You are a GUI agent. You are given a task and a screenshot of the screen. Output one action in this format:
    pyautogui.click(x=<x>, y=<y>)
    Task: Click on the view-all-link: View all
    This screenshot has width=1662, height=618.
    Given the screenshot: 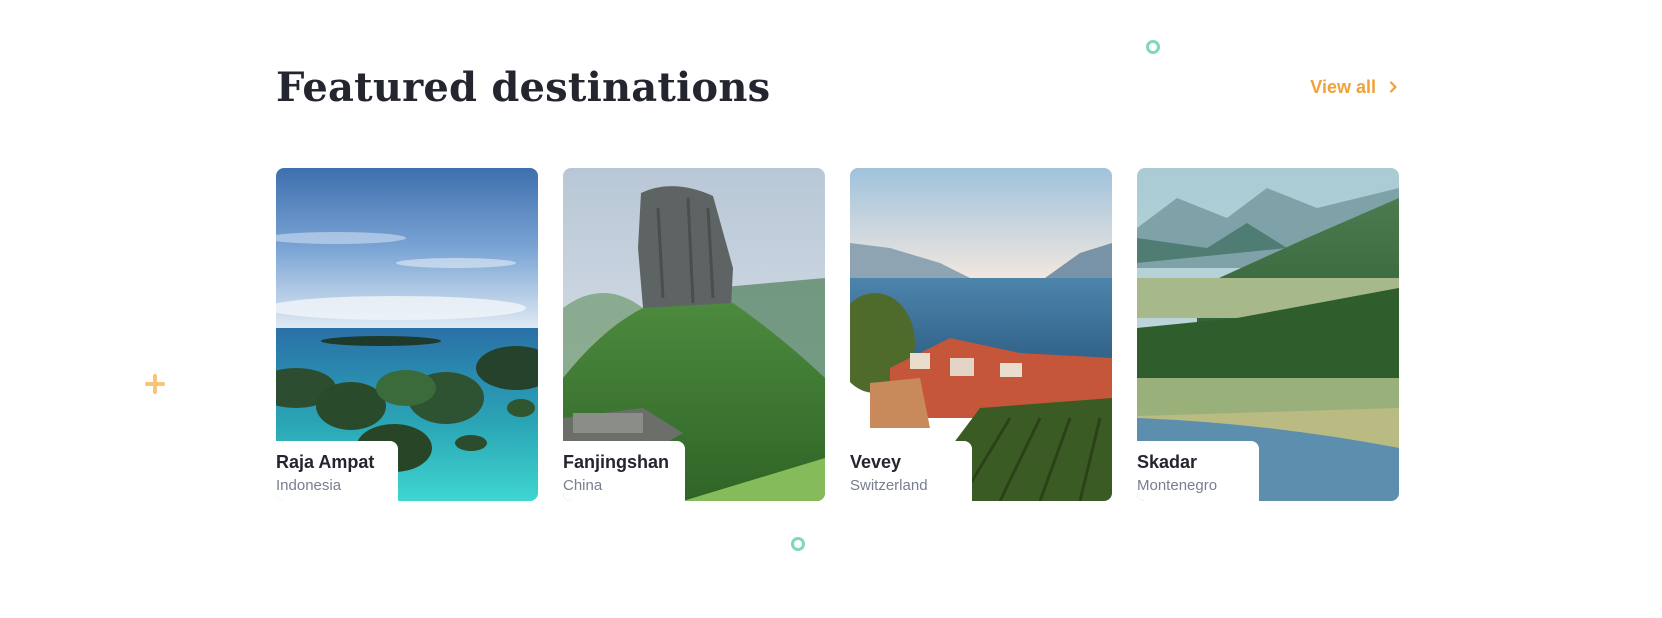 What is the action you would take?
    pyautogui.click(x=1355, y=87)
    